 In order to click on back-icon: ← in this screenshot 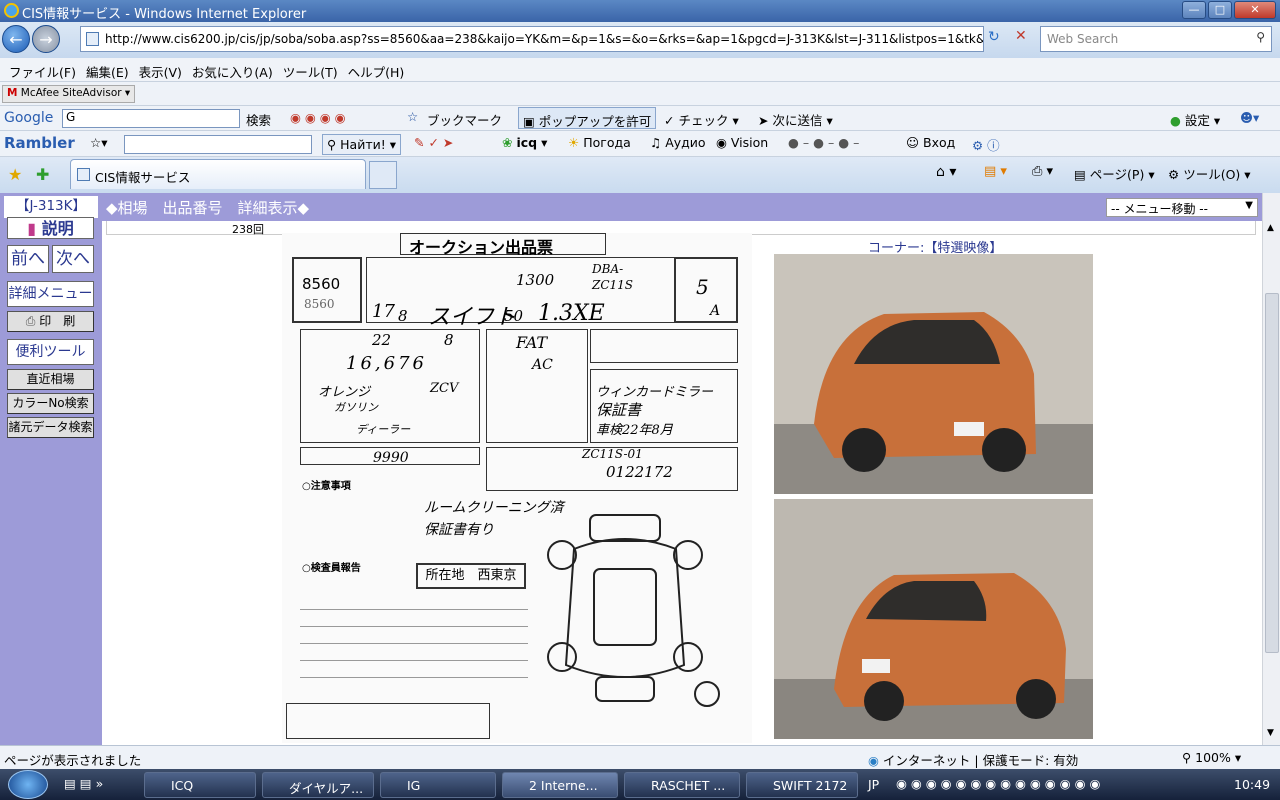, I will do `click(16, 39)`.